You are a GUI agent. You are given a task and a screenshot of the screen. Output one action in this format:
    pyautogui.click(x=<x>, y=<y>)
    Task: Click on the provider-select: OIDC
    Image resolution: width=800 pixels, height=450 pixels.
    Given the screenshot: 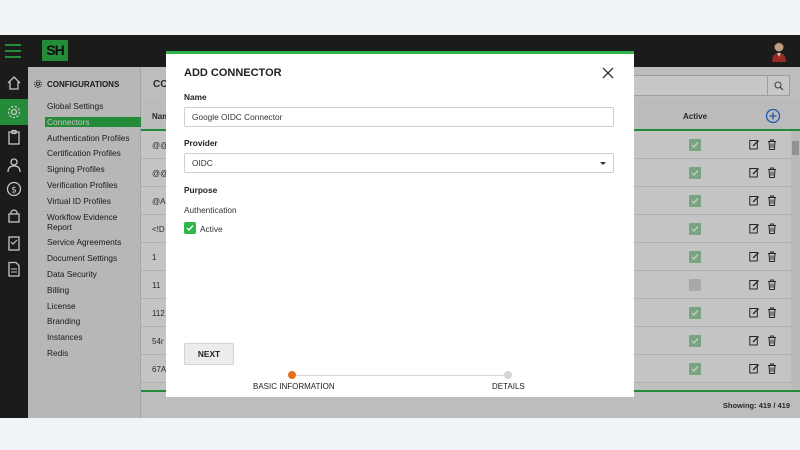 What is the action you would take?
    pyautogui.click(x=399, y=163)
    